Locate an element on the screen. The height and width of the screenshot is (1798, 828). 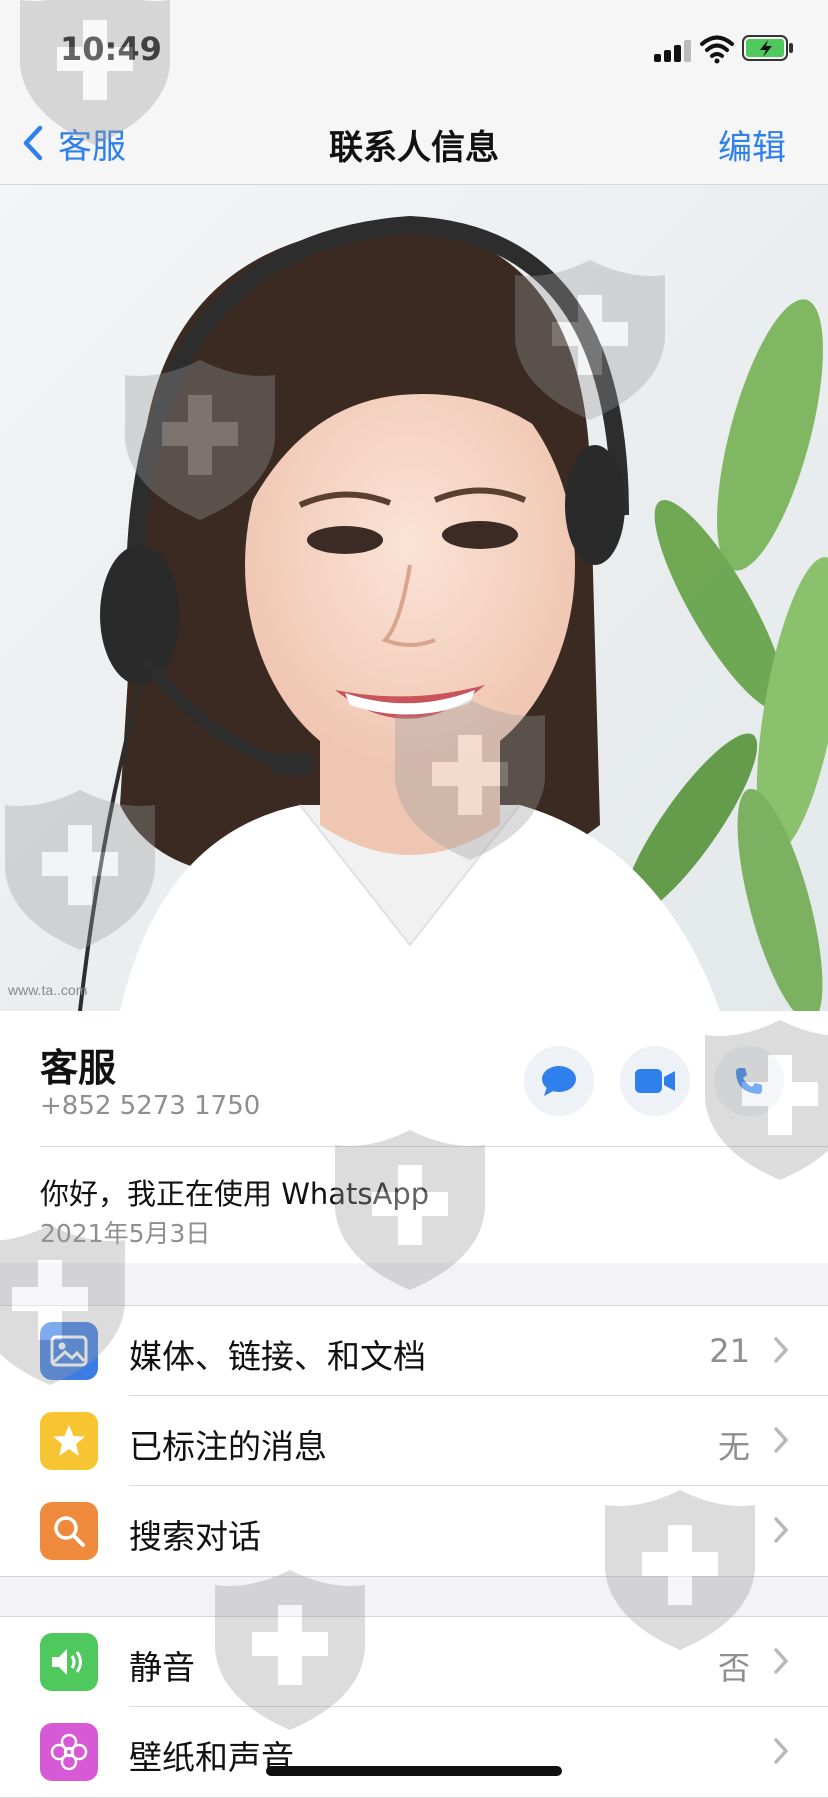
battery-charging-icon is located at coordinates (767, 48).